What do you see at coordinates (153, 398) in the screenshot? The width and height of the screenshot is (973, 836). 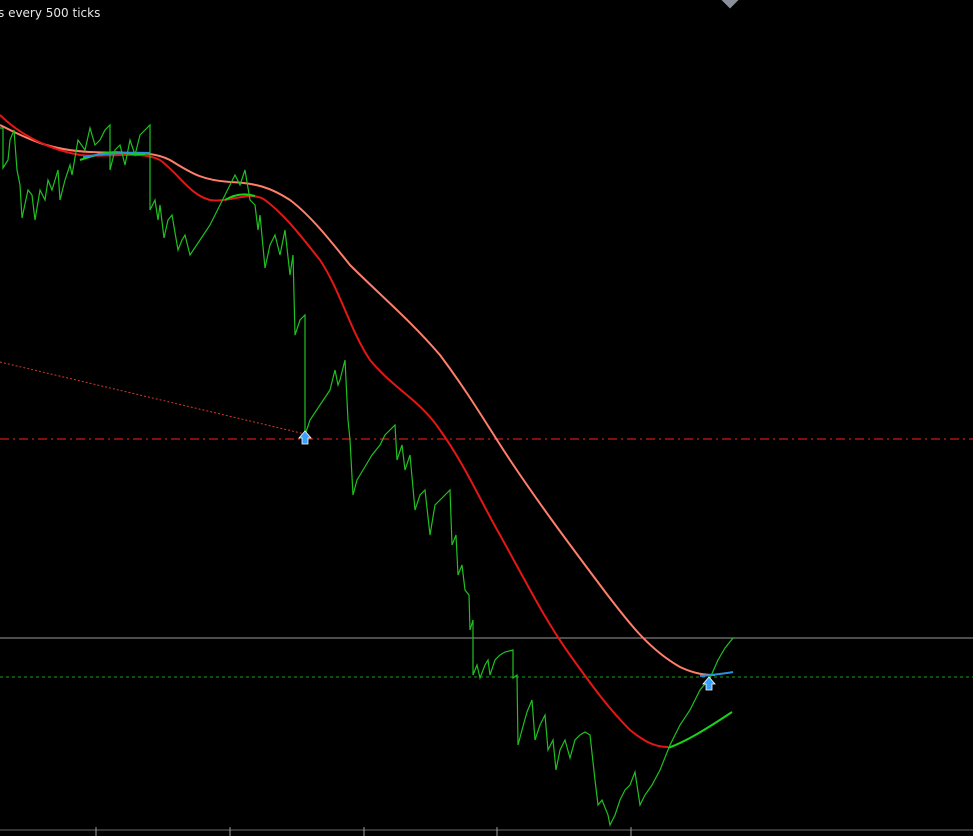 I see `dotted-trendline` at bounding box center [153, 398].